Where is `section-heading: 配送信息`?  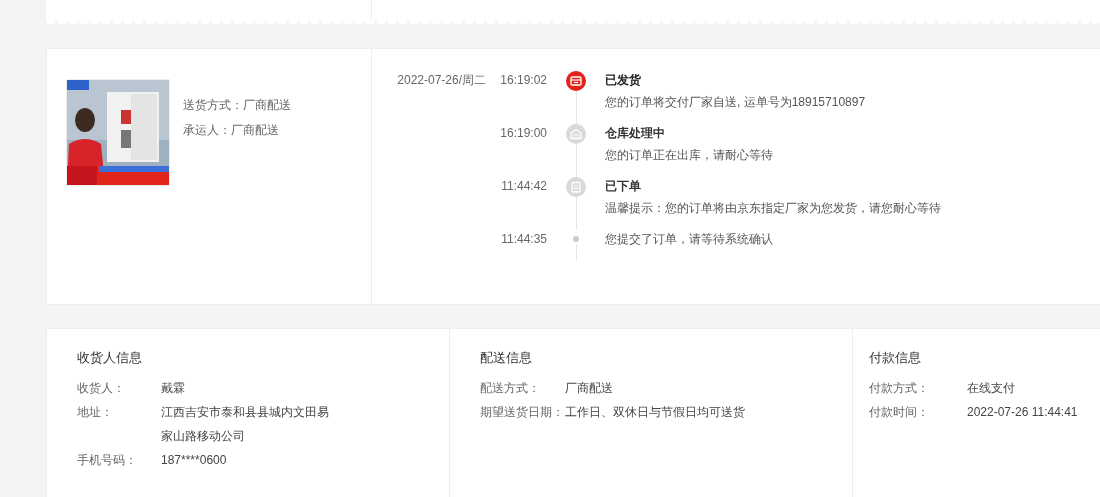
section-heading: 配送信息 is located at coordinates (506, 358).